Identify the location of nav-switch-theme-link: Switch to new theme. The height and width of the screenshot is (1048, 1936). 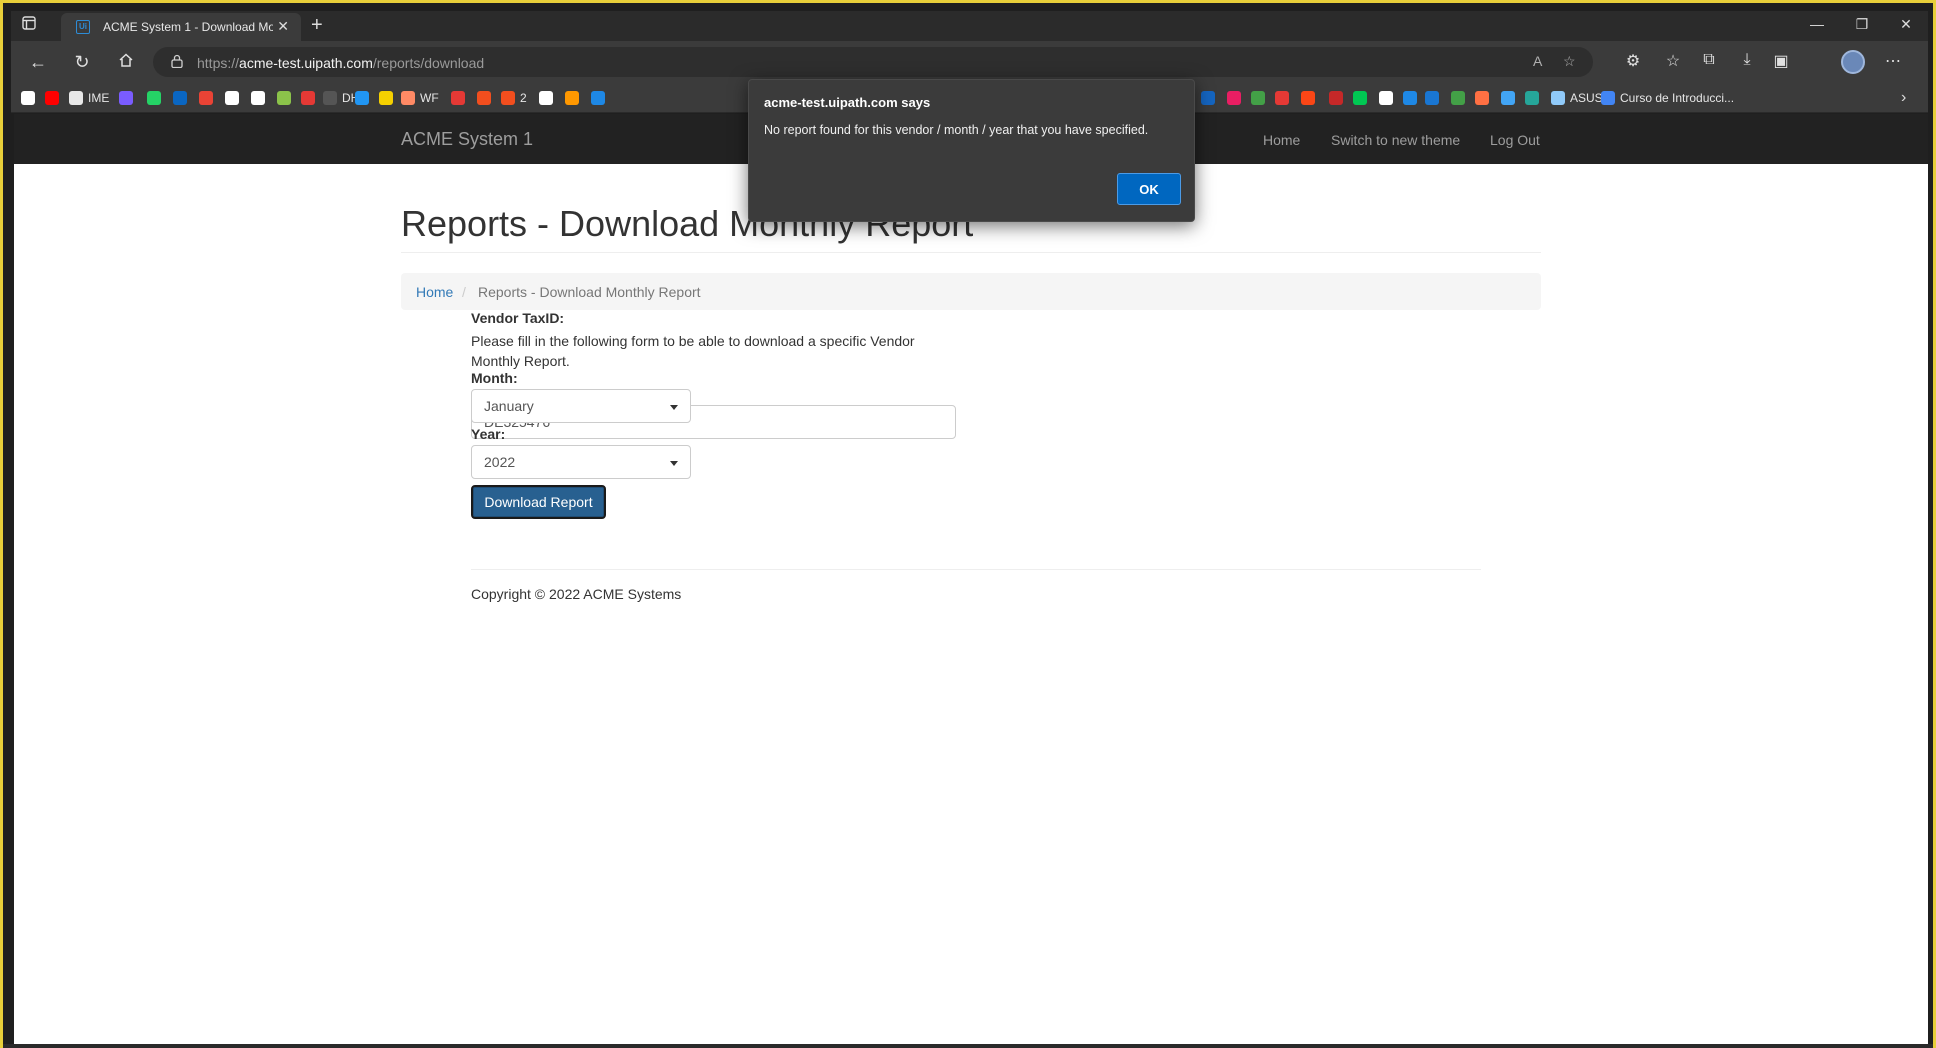
(1395, 140).